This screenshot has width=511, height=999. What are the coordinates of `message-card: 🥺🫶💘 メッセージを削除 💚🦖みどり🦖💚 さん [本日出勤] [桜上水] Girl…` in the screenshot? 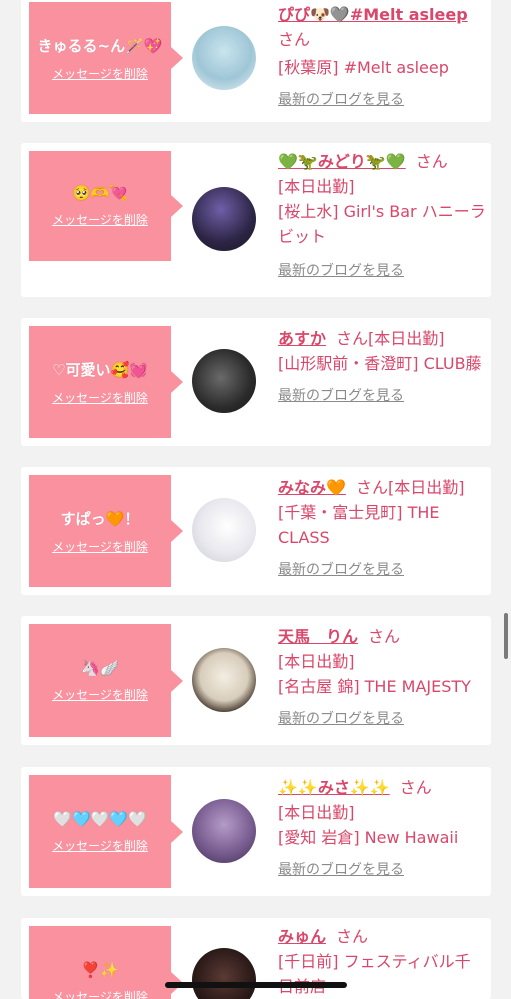 It's located at (256, 220).